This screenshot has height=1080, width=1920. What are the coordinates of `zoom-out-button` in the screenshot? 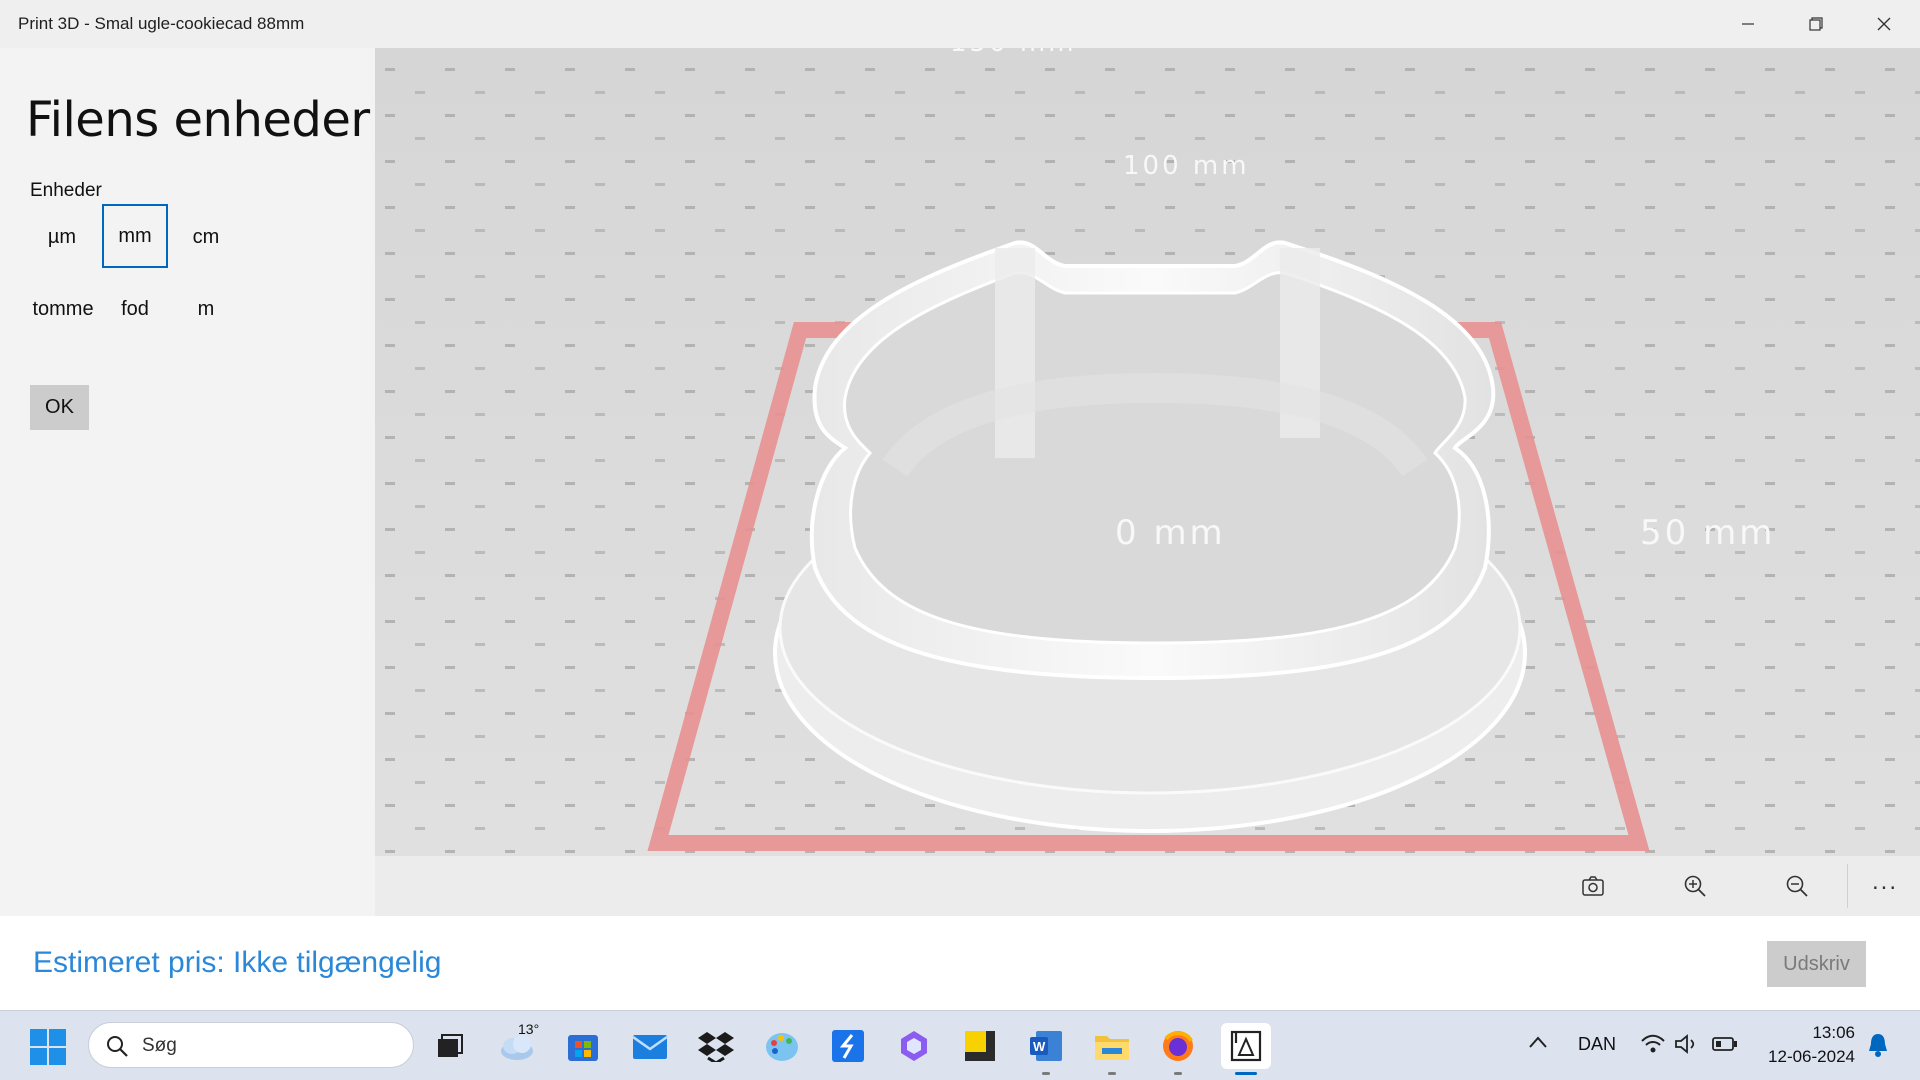 It's located at (1797, 886).